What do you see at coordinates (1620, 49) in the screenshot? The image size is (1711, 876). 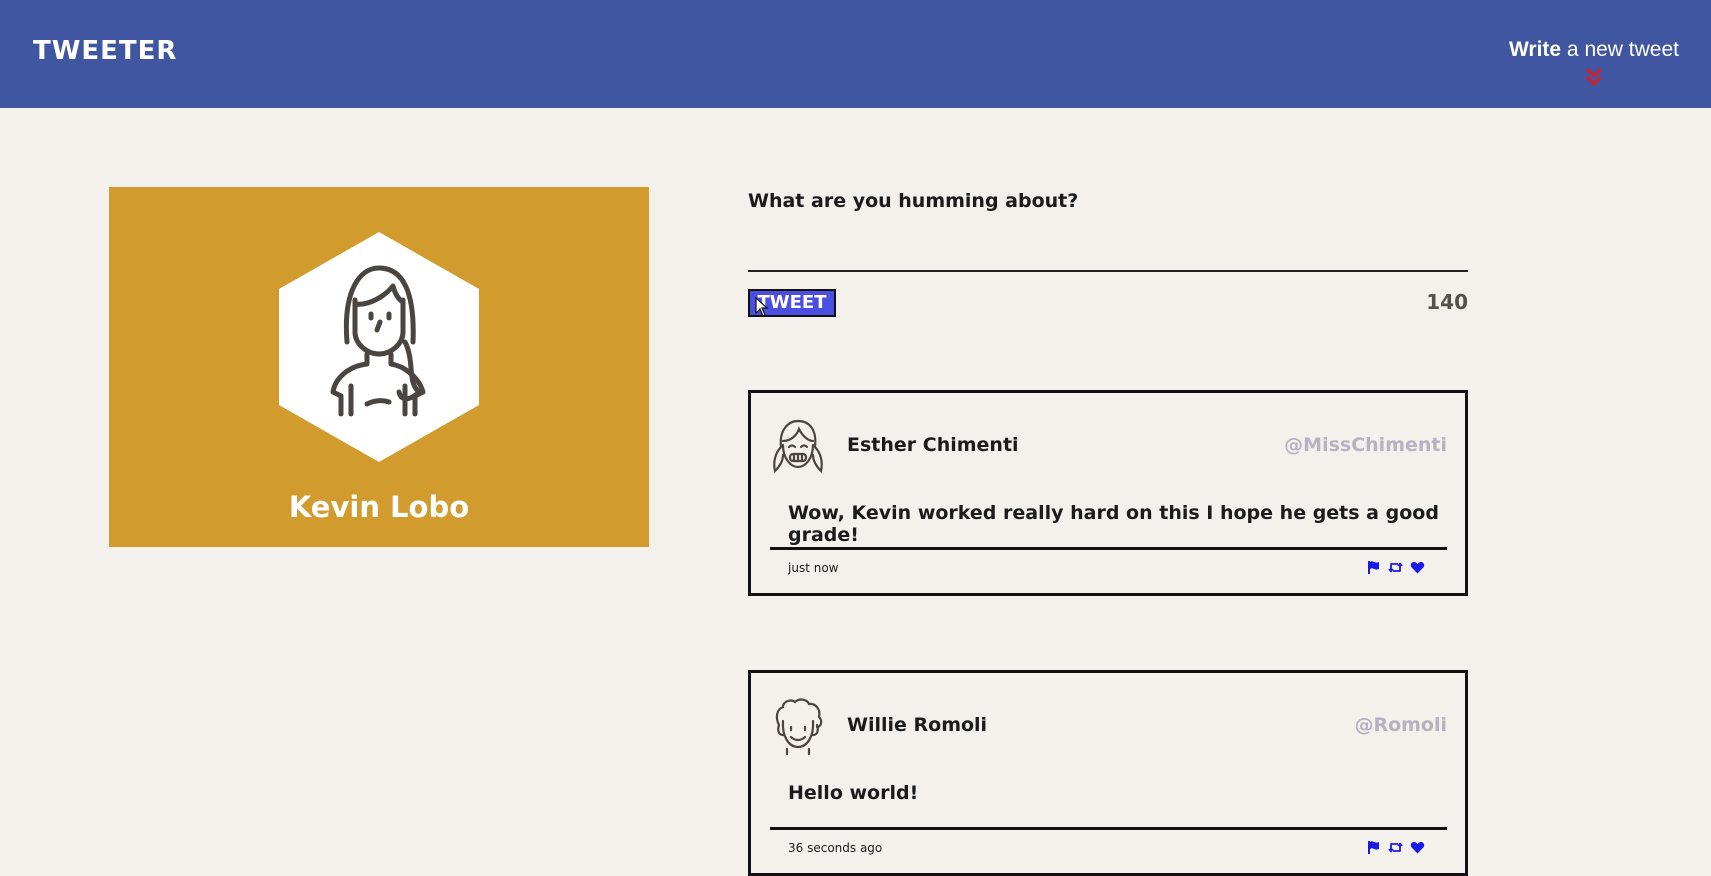 I see `write-new-tweet-rest: a new tweet` at bounding box center [1620, 49].